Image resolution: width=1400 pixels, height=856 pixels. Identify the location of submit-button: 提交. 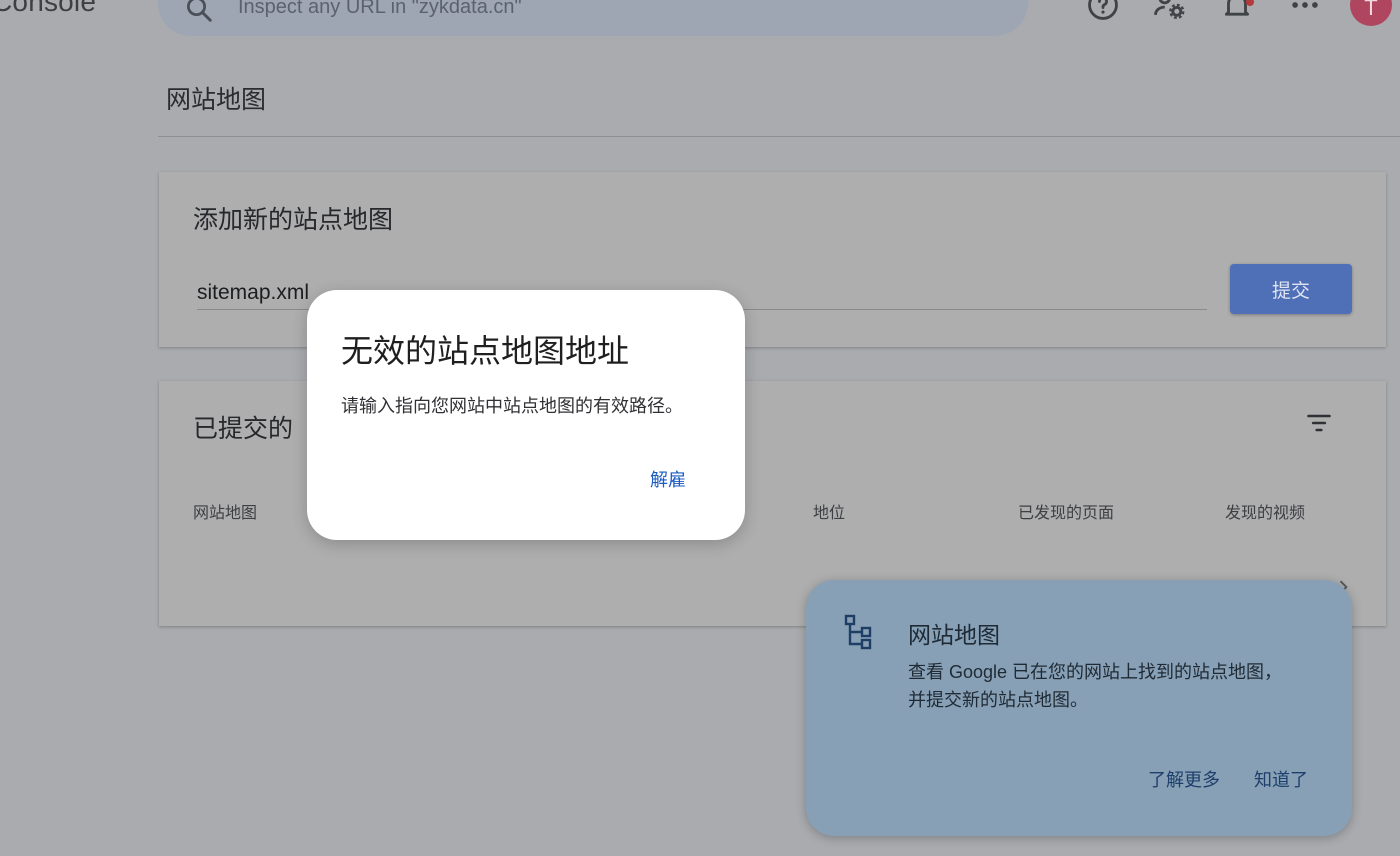
(1291, 289).